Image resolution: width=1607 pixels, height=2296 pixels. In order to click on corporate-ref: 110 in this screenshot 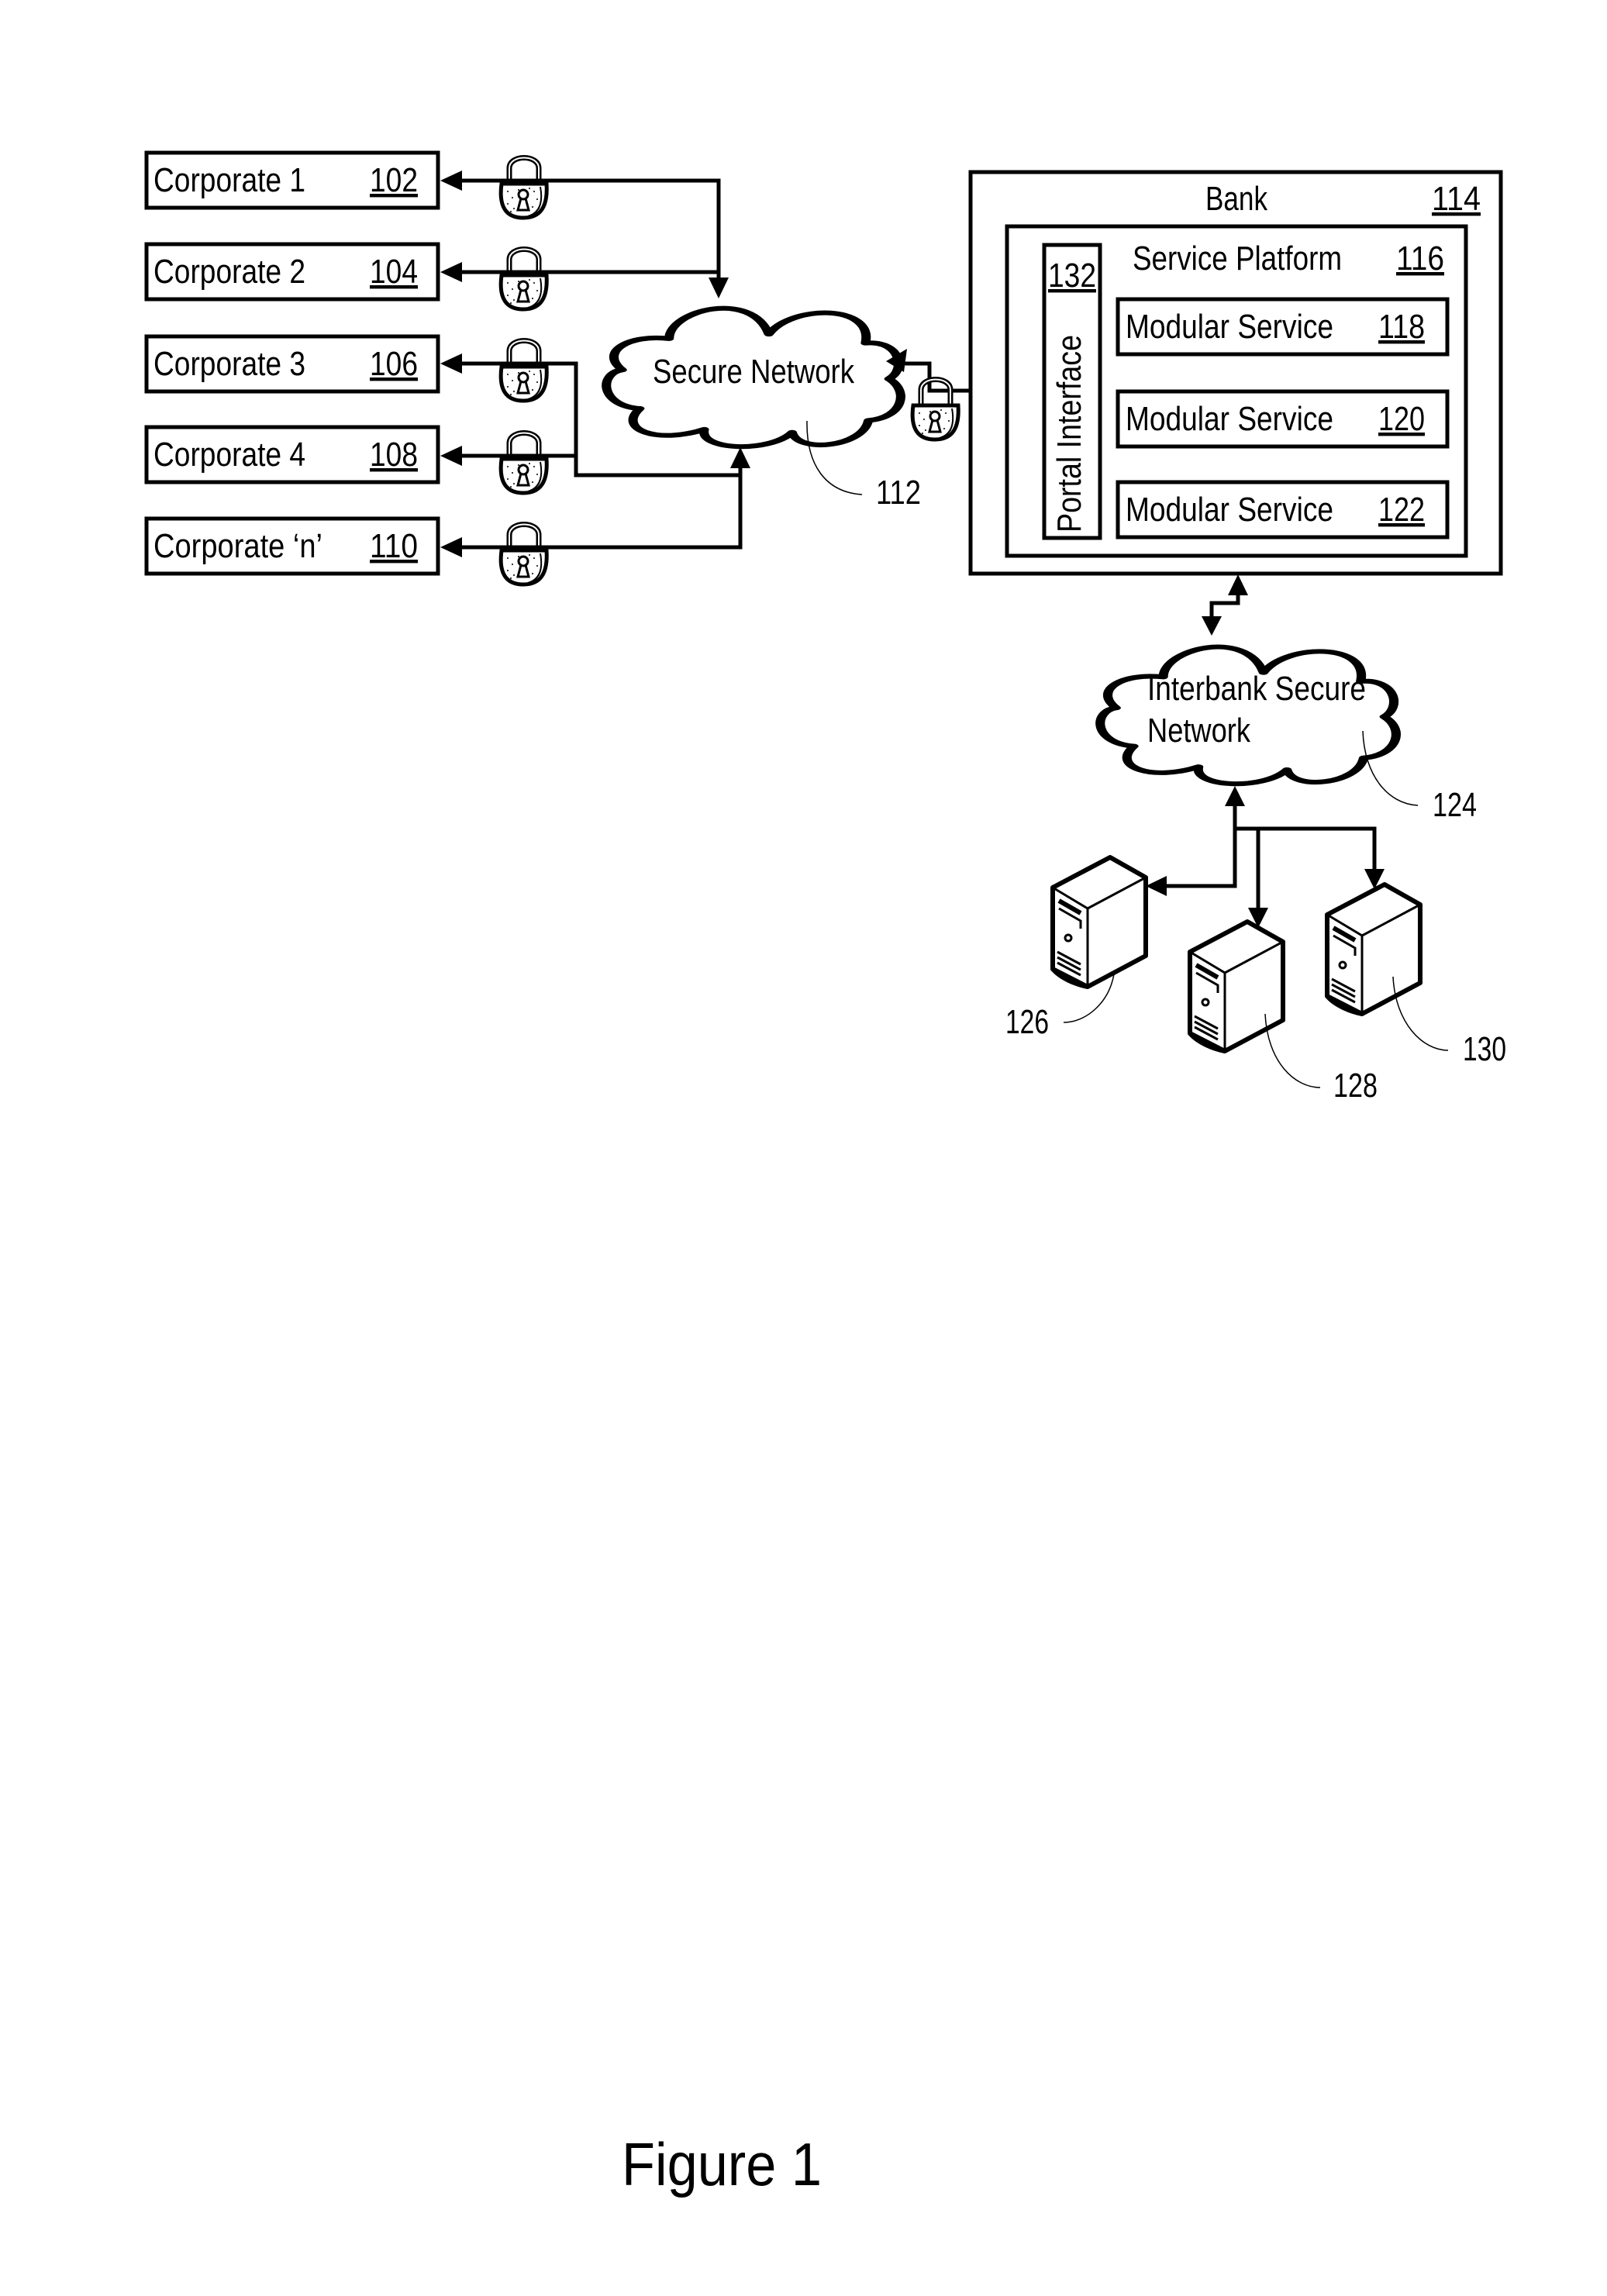, I will do `click(394, 546)`.